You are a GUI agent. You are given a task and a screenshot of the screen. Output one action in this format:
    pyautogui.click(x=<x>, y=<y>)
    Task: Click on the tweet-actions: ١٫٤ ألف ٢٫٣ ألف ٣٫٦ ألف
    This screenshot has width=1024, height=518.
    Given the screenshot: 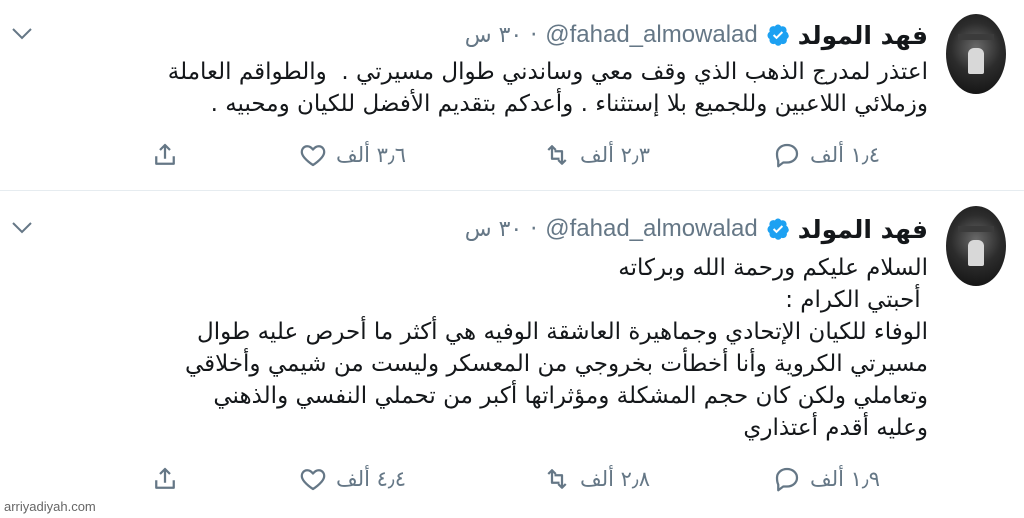 What is the action you would take?
    pyautogui.click(x=530, y=157)
    